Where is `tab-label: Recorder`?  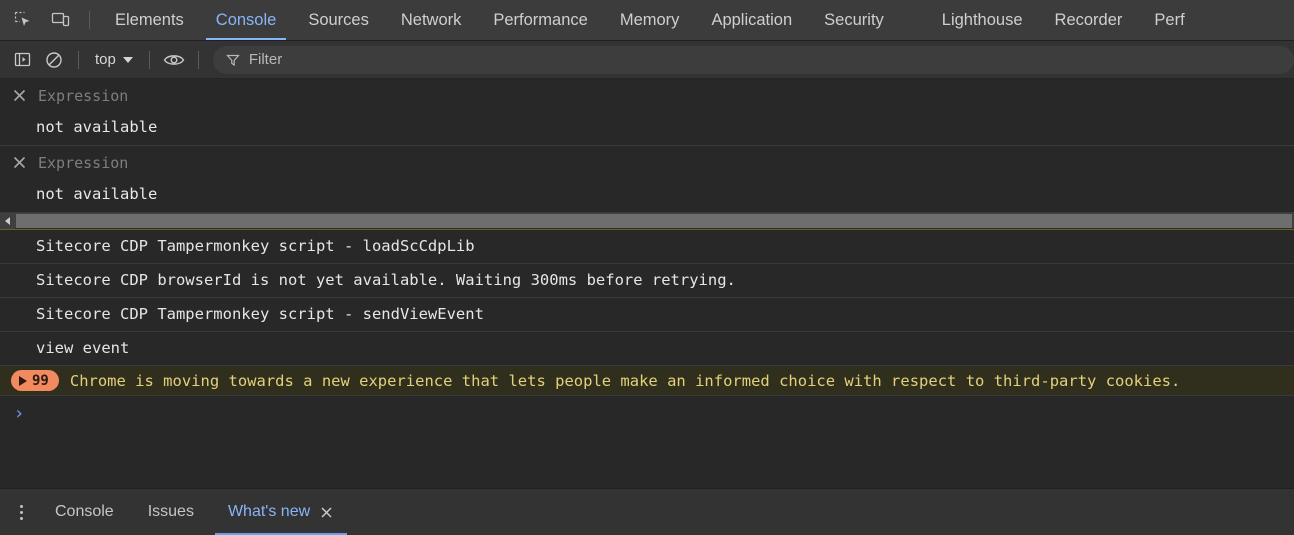 tab-label: Recorder is located at coordinates (1088, 19).